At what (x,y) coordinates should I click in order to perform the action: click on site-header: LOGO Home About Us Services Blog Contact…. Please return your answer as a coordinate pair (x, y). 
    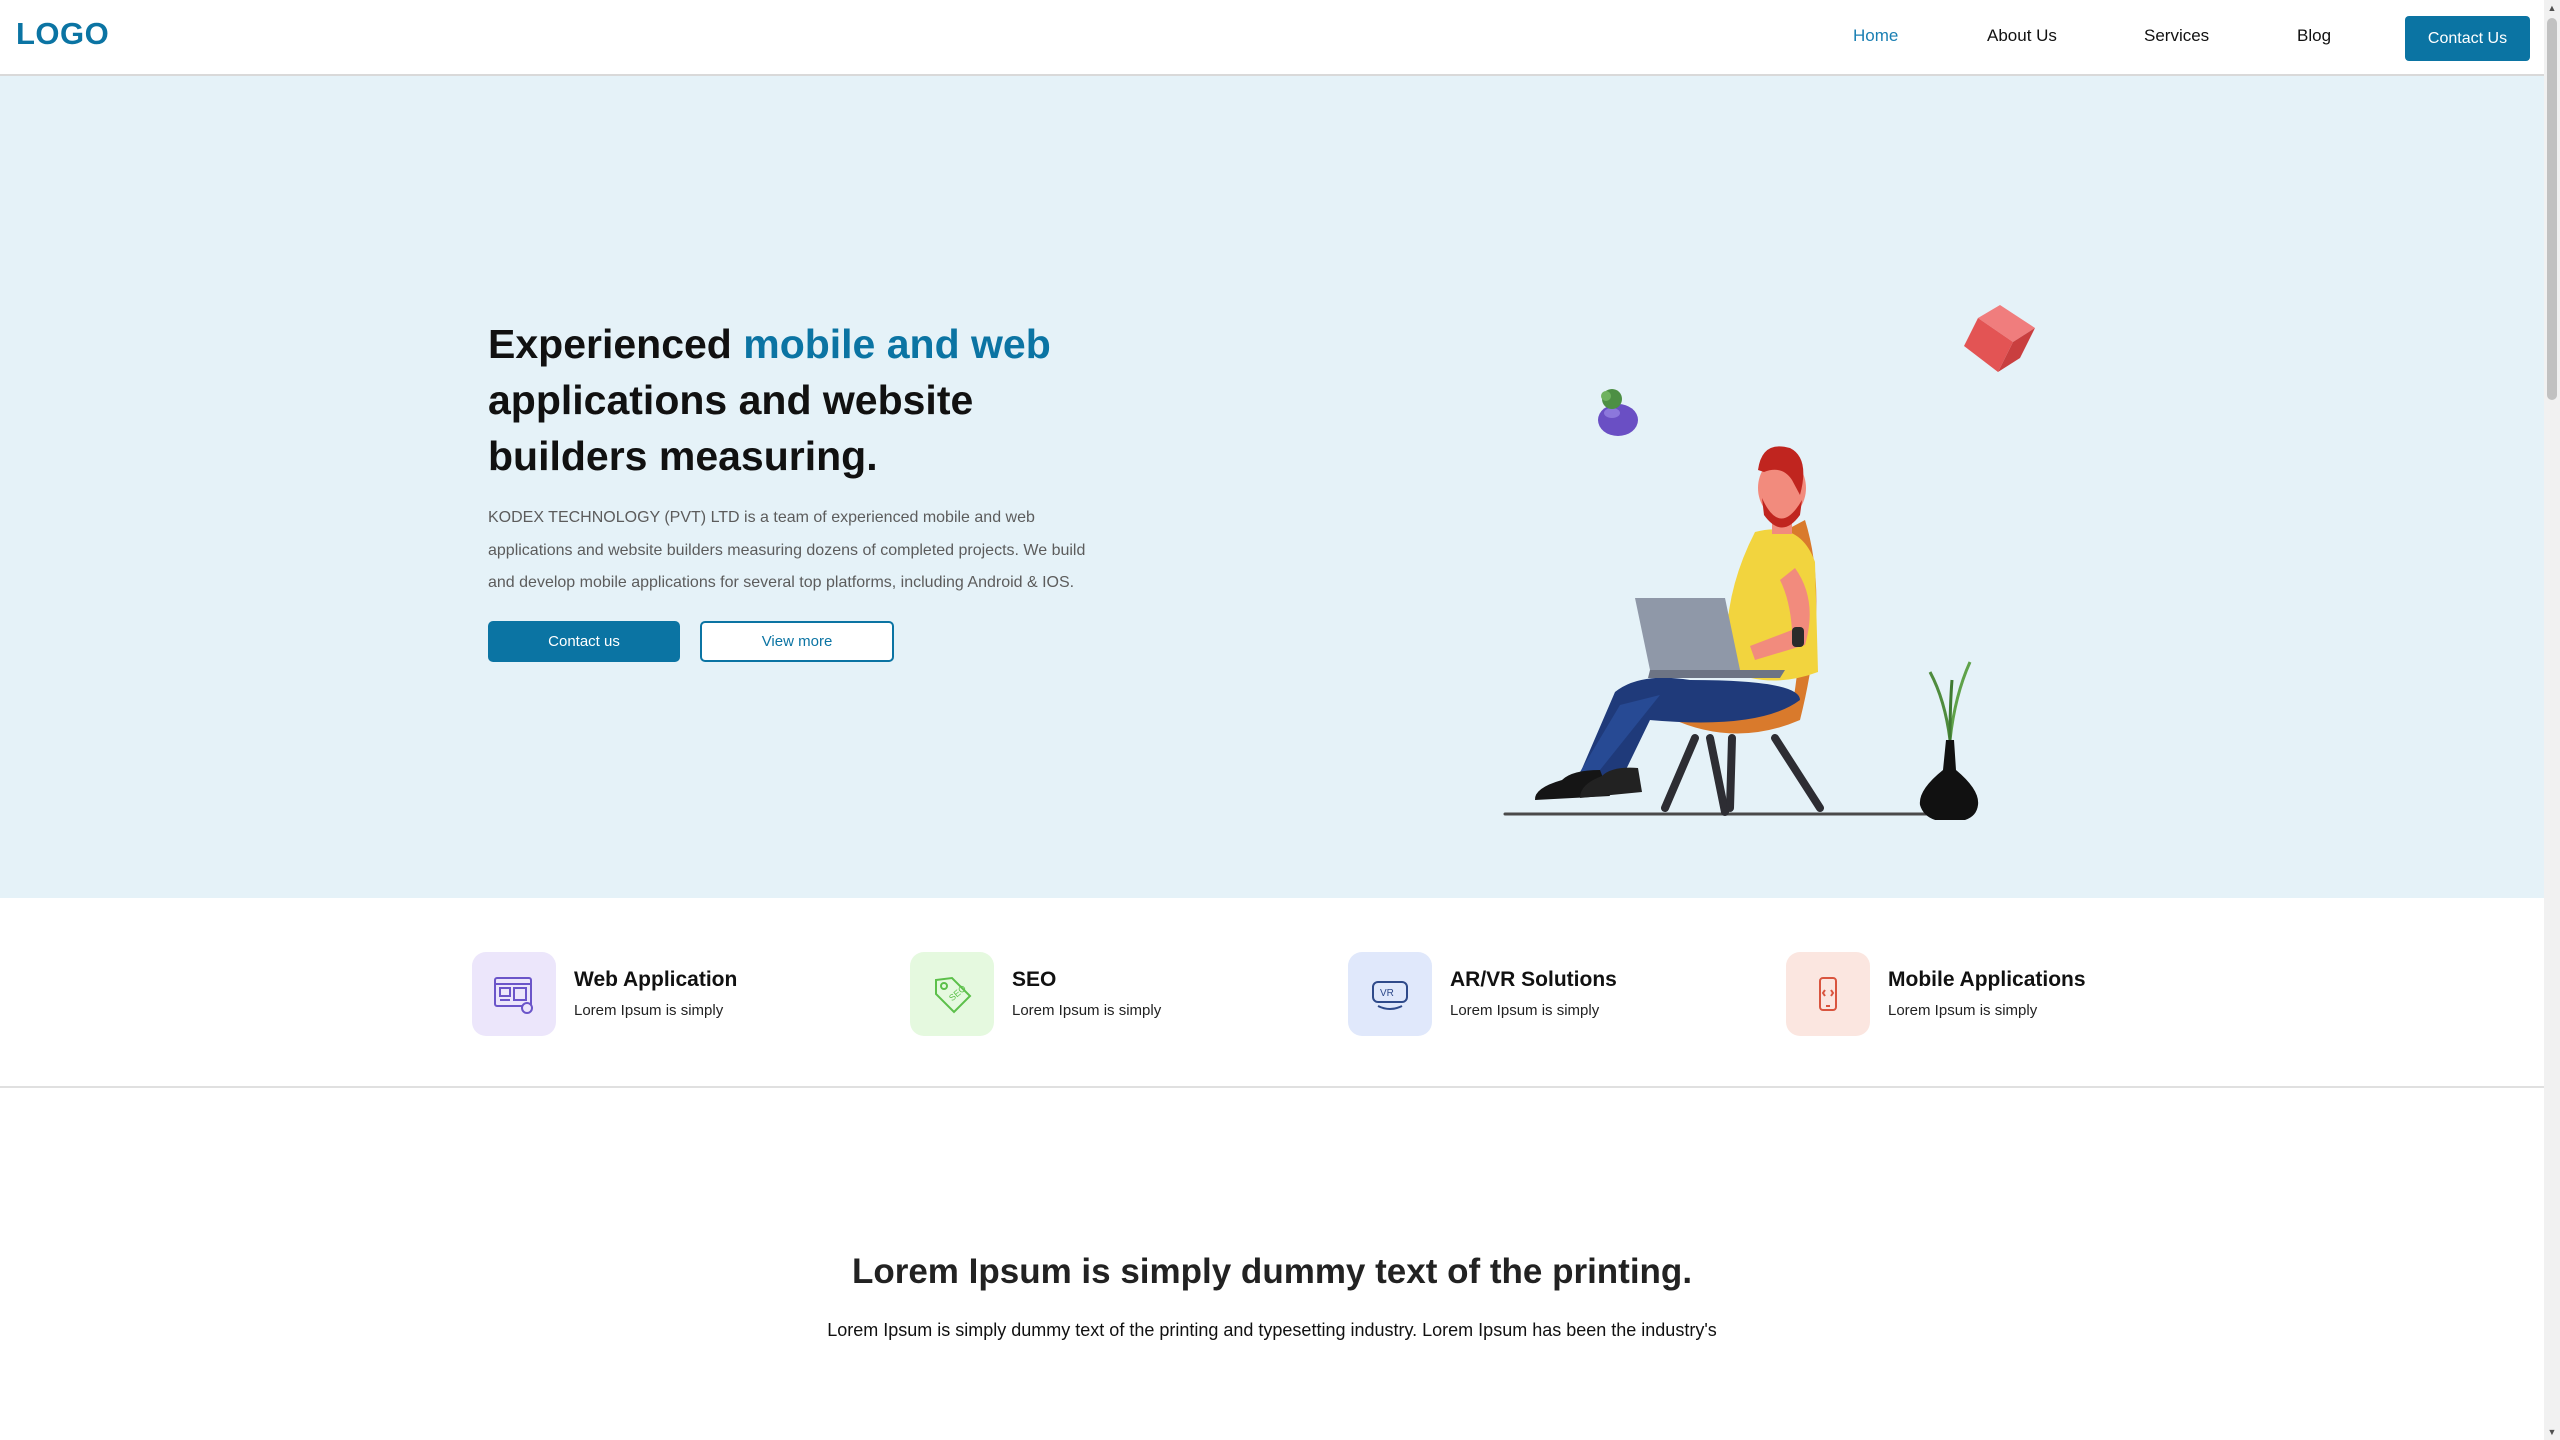
    Looking at the image, I should click on (1272, 38).